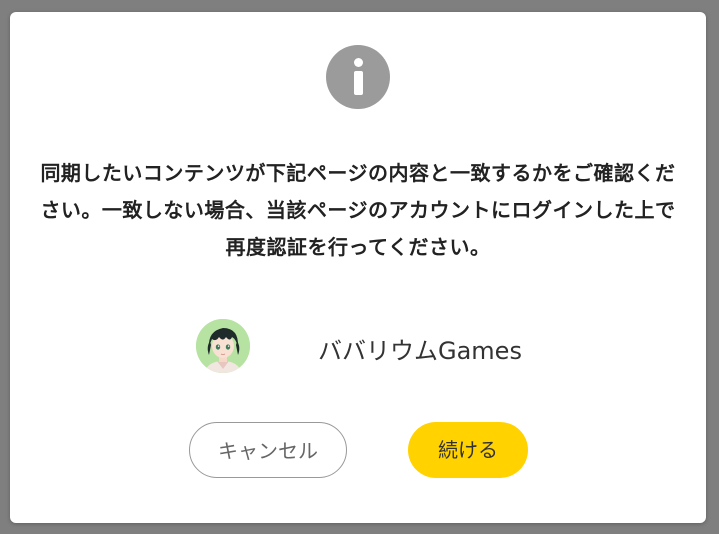 The width and height of the screenshot is (719, 534). I want to click on account-row: ババリウムGames, so click(364, 346).